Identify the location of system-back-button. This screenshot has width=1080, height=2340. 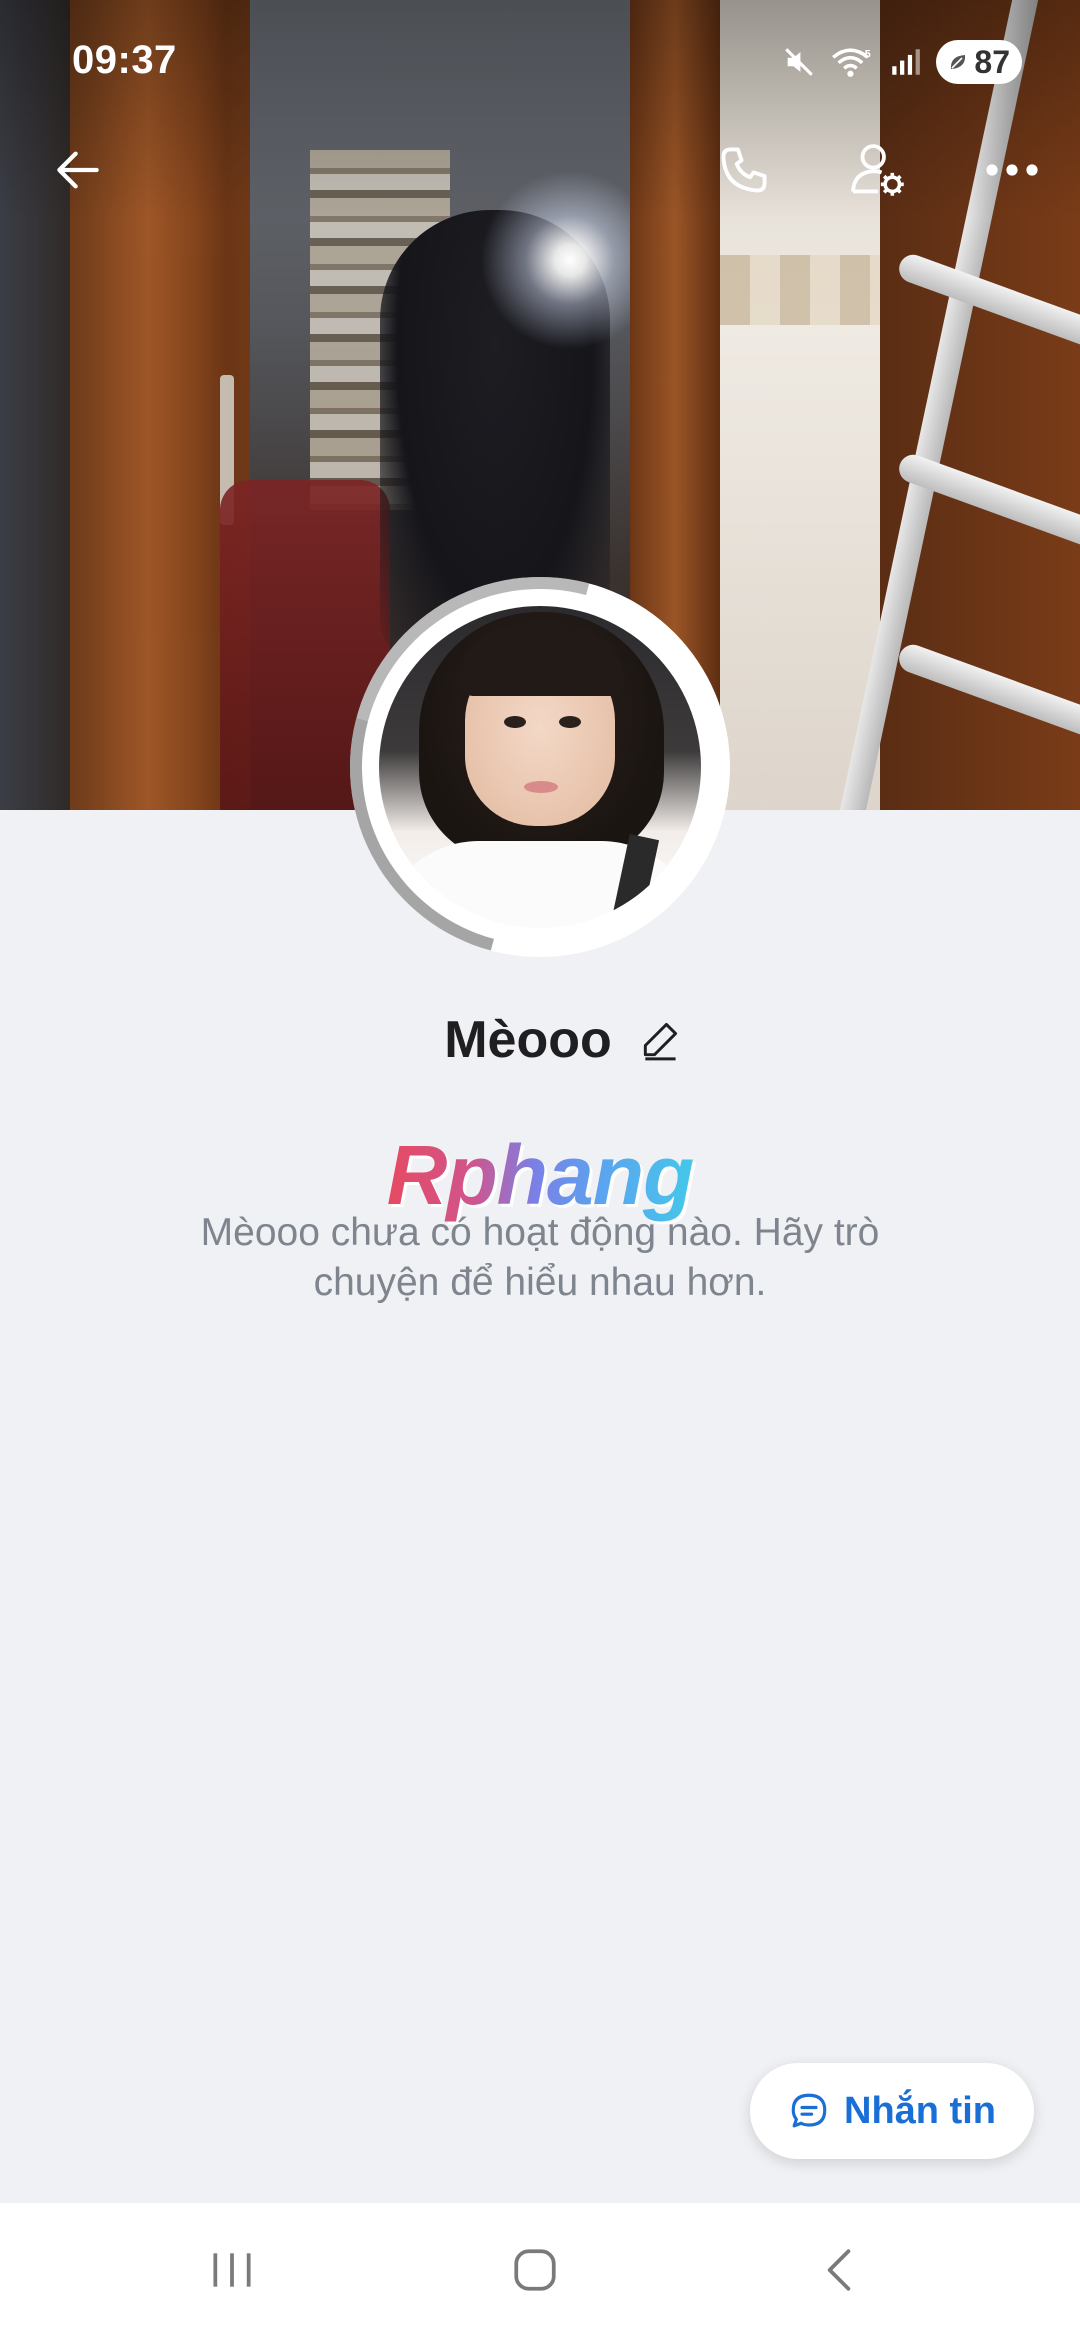
(838, 2270).